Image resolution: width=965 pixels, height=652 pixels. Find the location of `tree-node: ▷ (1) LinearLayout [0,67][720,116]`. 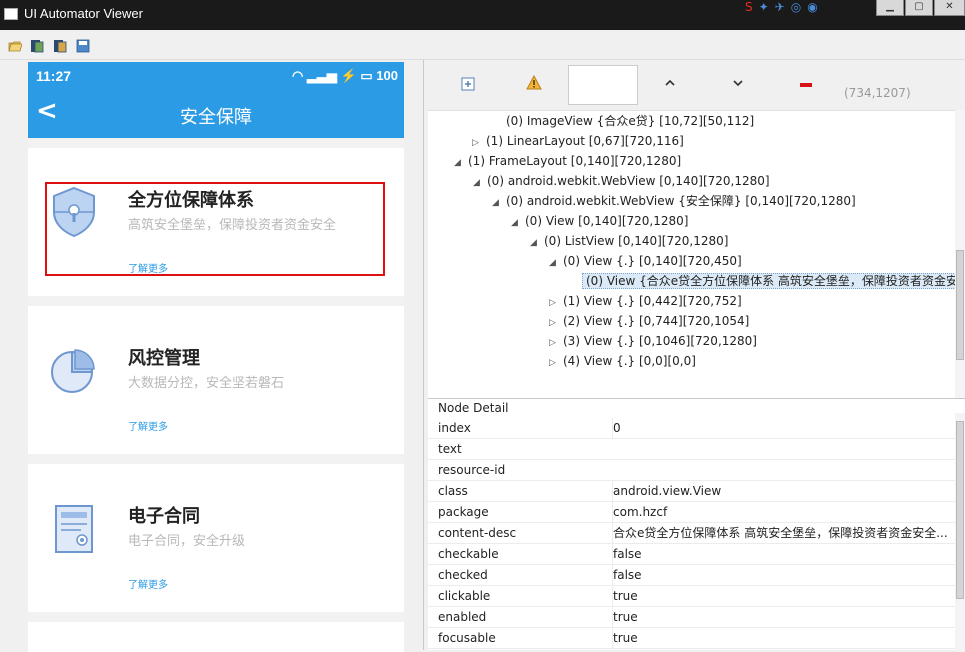

tree-node: ▷ (1) LinearLayout [0,67][720,116] is located at coordinates (578, 141).